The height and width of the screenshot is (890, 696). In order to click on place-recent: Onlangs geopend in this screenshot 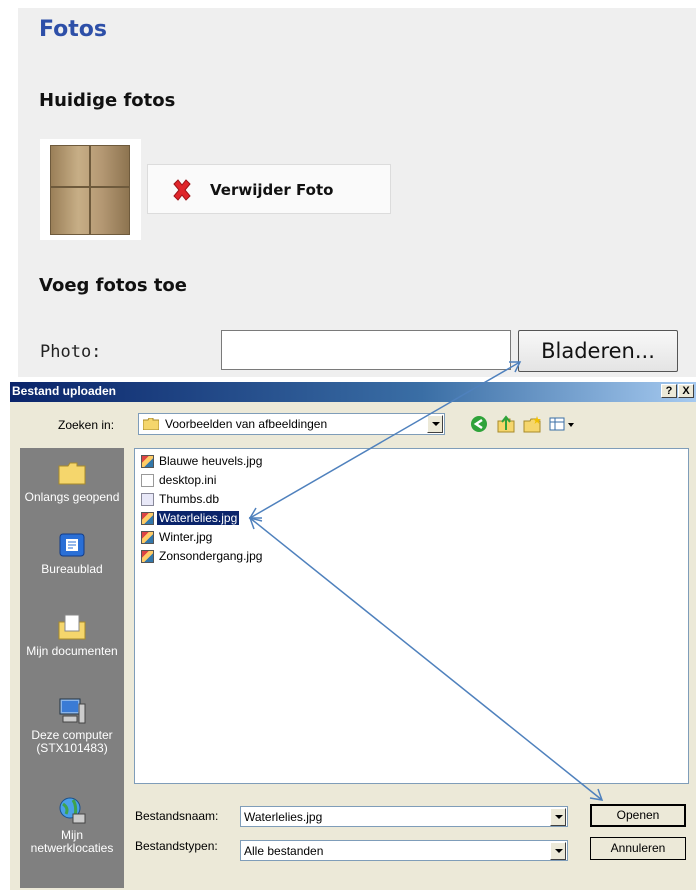, I will do `click(72, 481)`.